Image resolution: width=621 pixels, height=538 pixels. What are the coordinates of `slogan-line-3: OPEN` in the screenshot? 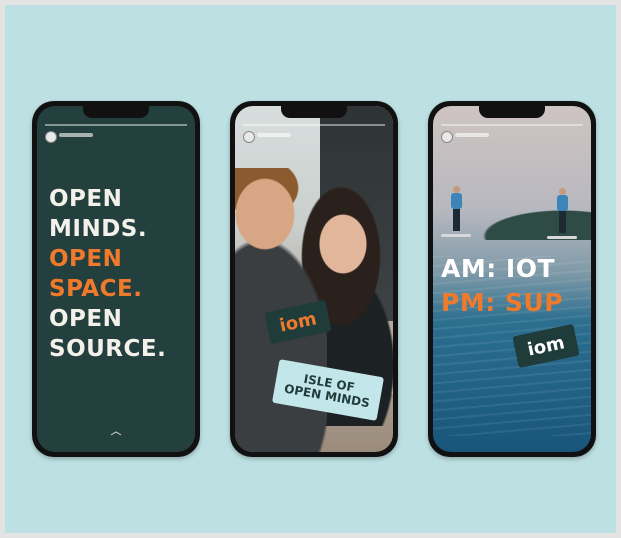 It's located at (86, 259).